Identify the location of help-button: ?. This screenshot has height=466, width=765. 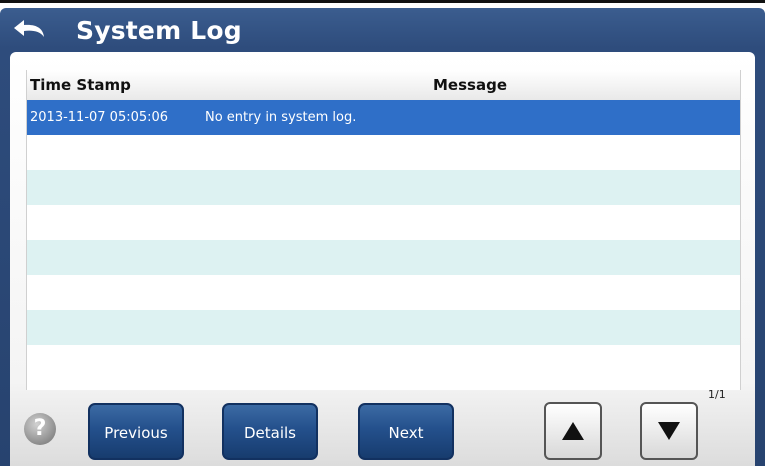
(40, 429).